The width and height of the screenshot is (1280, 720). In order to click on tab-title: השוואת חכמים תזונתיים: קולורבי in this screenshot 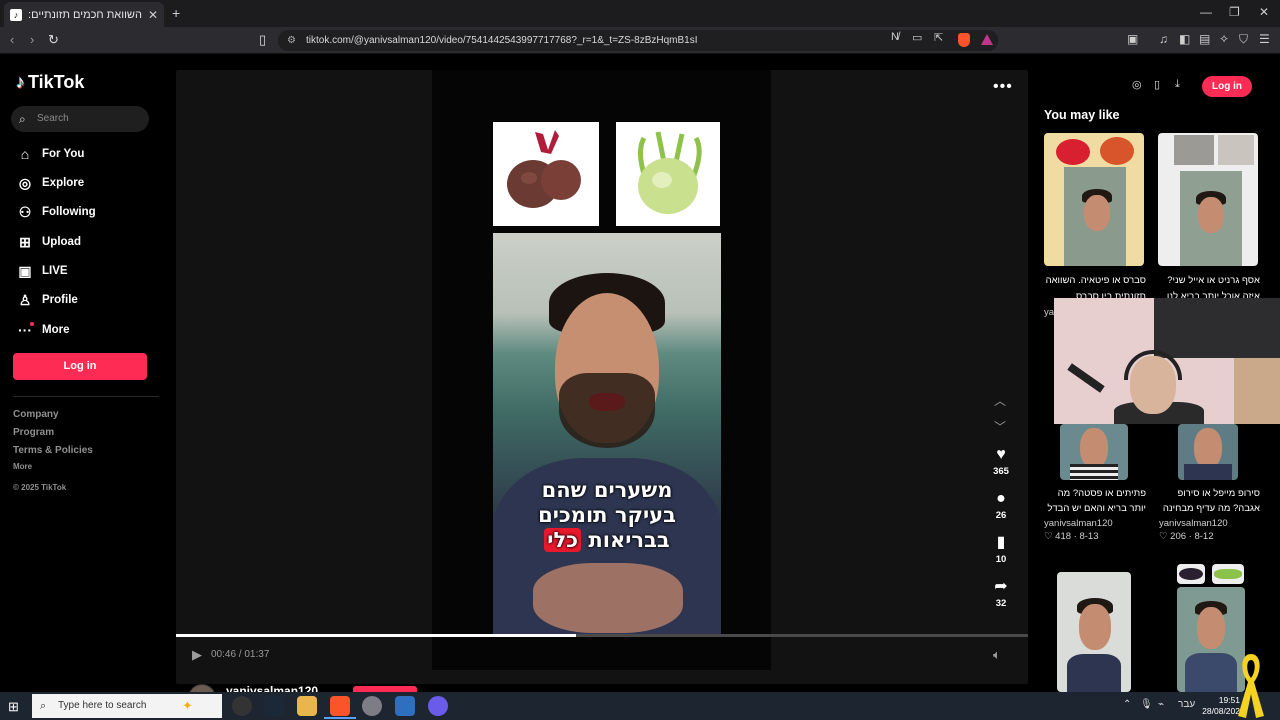, I will do `click(85, 14)`.